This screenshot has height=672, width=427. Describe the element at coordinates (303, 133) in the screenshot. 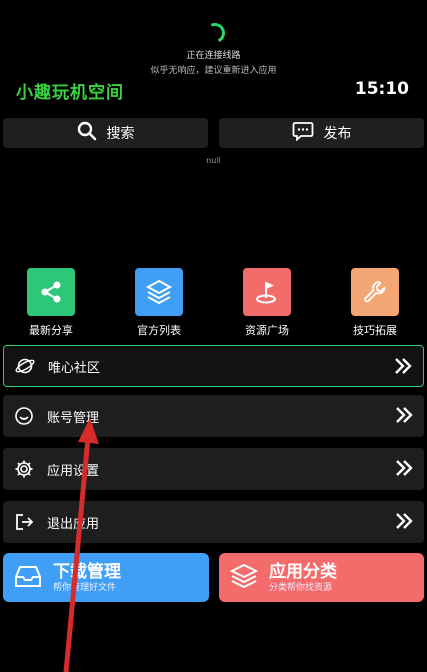

I see `chat-bubble-icon` at that location.